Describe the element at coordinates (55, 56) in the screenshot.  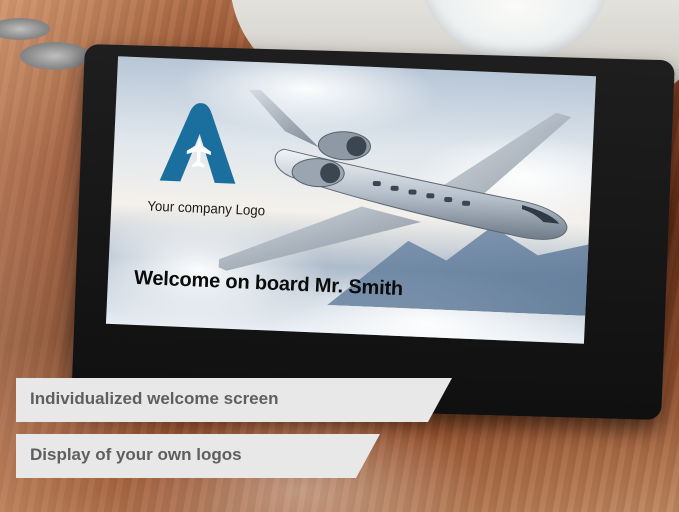
I see `cupholder` at that location.